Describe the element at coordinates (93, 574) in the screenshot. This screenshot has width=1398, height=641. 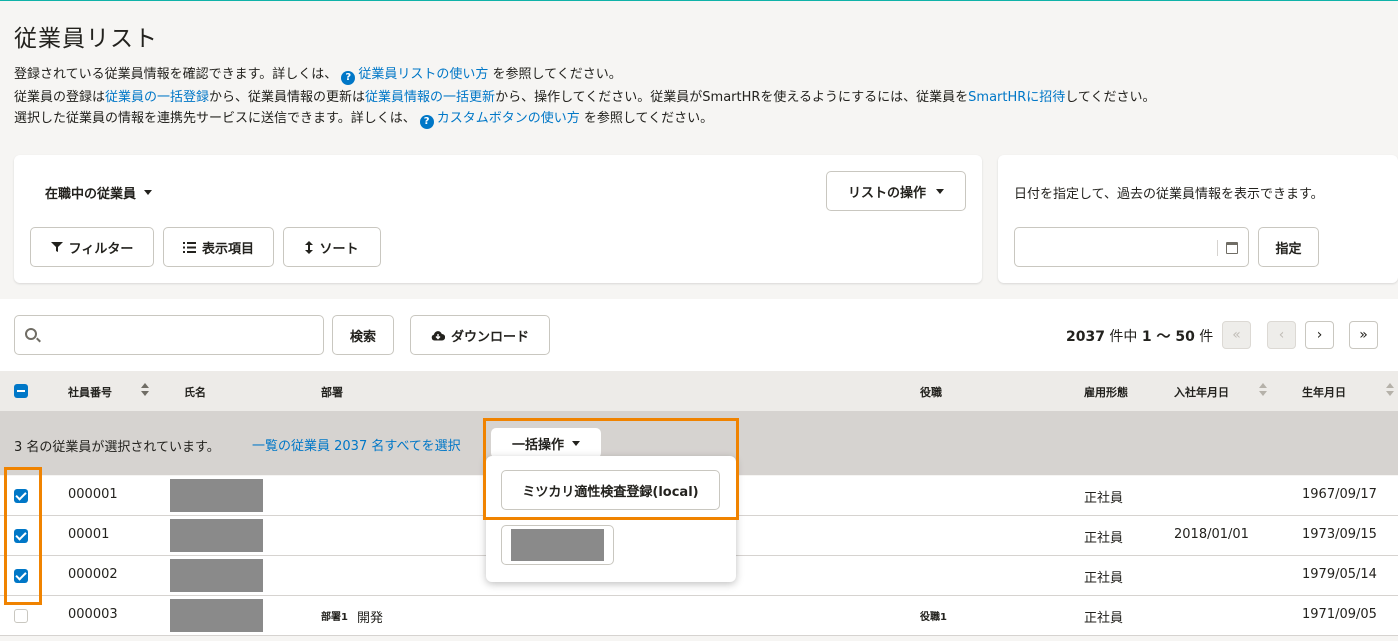
I see `employee-number: 000002` at that location.